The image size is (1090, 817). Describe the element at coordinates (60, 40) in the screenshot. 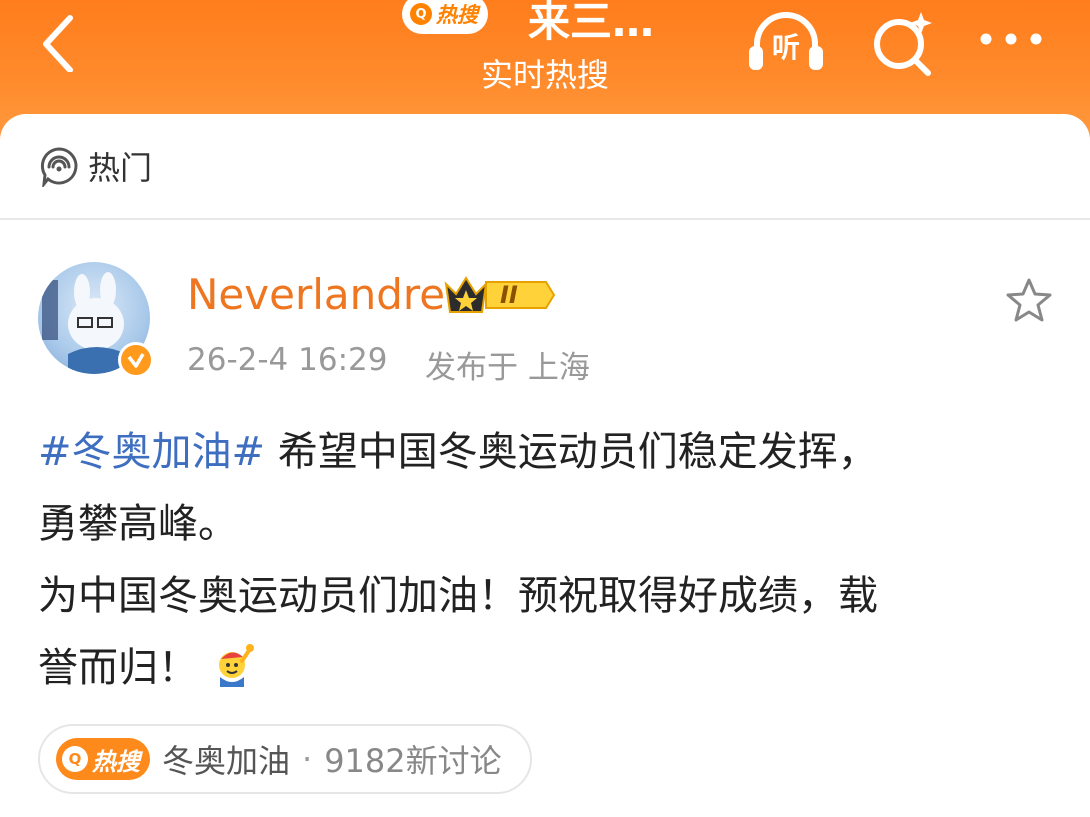

I see `chevron-left-icon` at that location.